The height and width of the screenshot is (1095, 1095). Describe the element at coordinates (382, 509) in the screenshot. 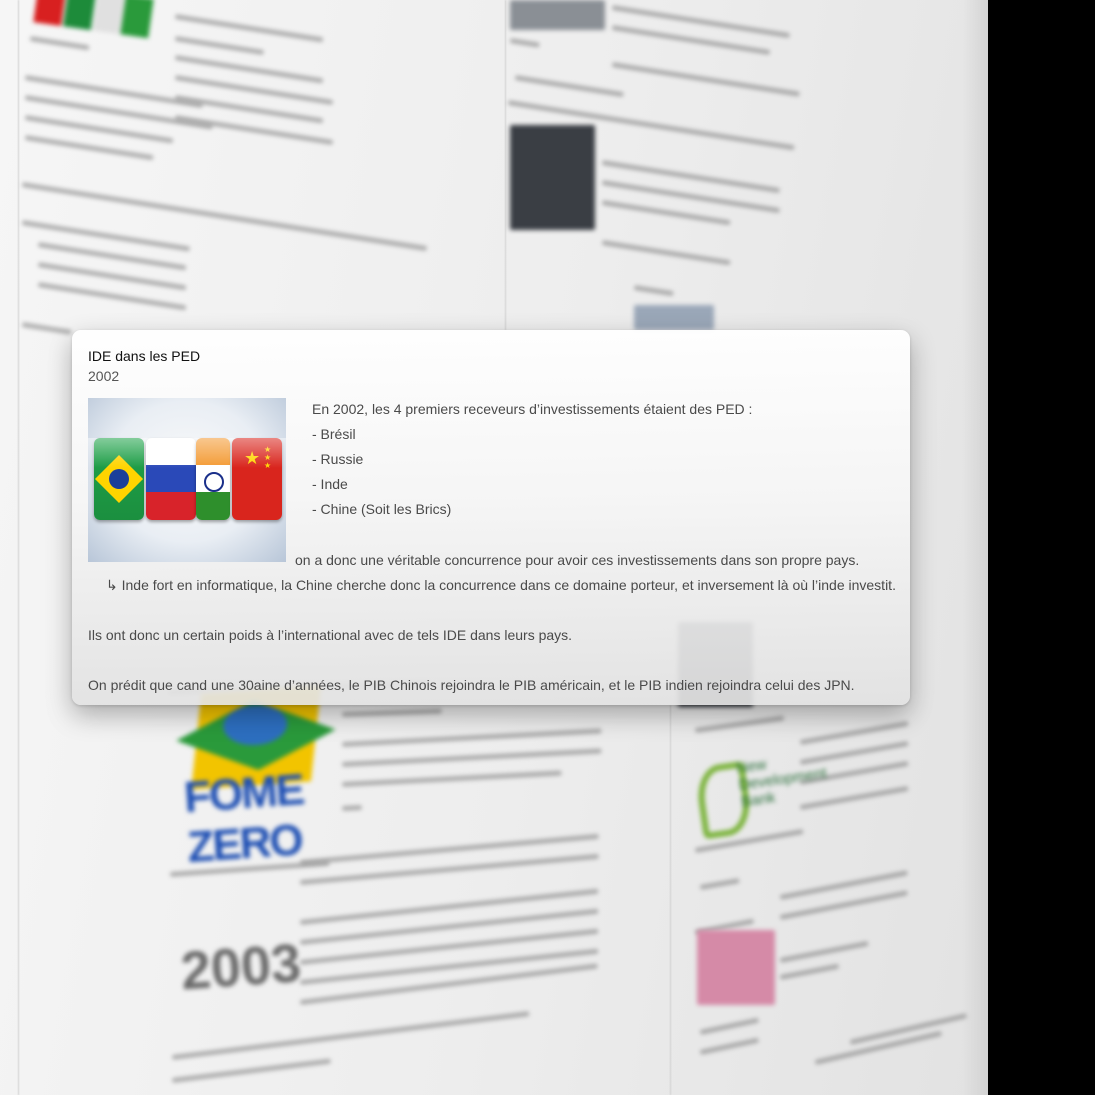

I see `country-item-china: - Chine (Soit les Brics)` at that location.